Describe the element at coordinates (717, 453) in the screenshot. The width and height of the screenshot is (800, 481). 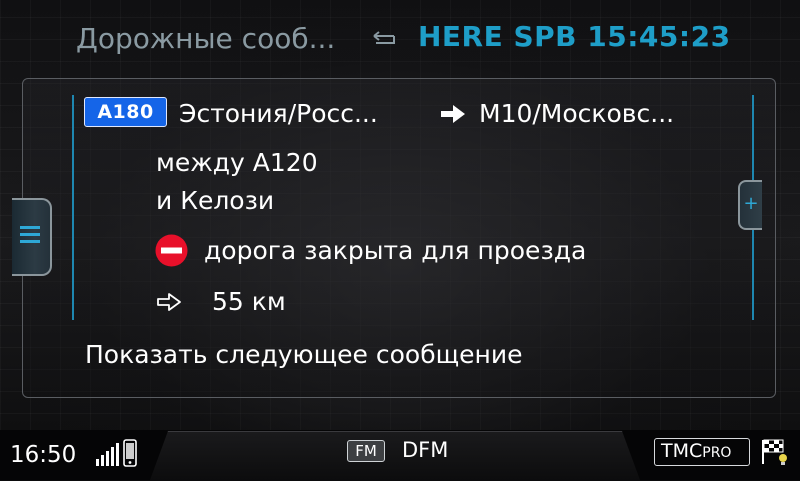
I see `tmc-pro-label: PRO` at that location.